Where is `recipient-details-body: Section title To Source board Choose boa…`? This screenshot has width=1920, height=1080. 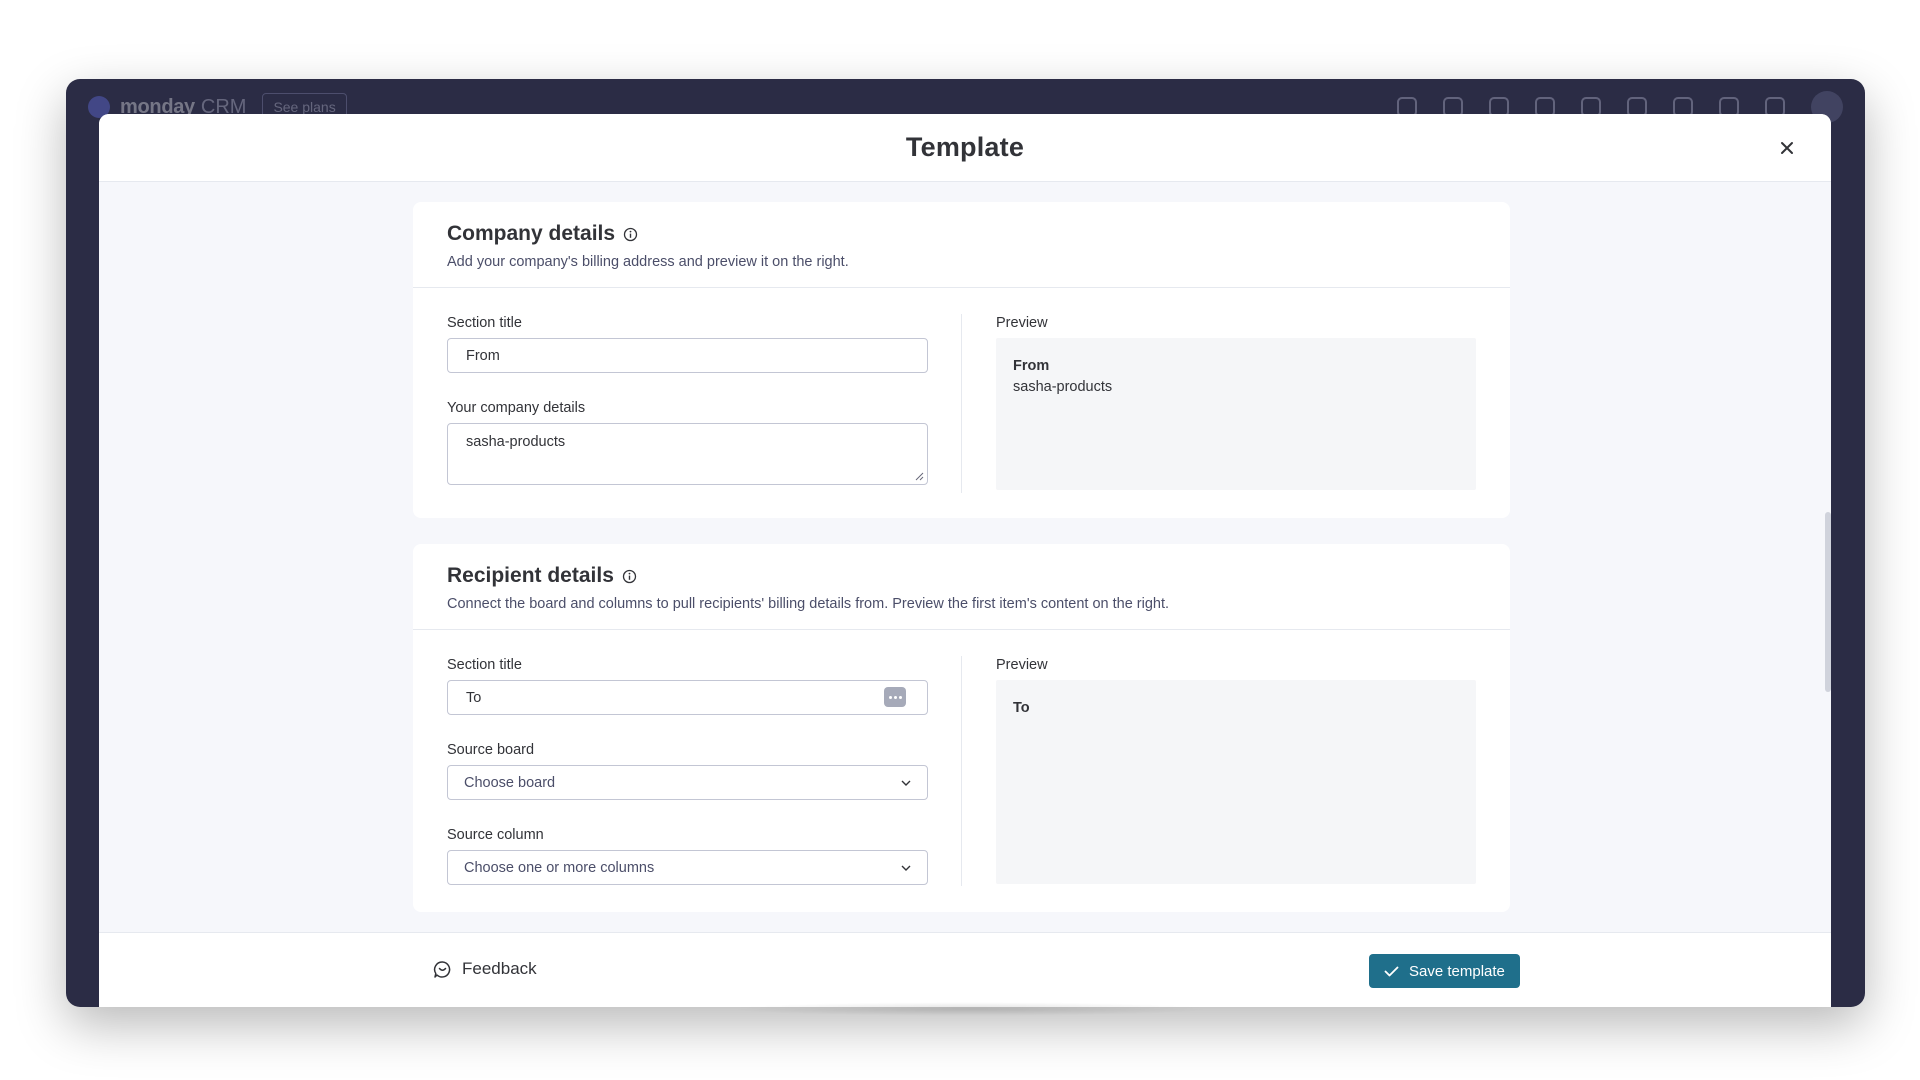
recipient-details-body: Section title To Source board Choose boa… is located at coordinates (961, 771).